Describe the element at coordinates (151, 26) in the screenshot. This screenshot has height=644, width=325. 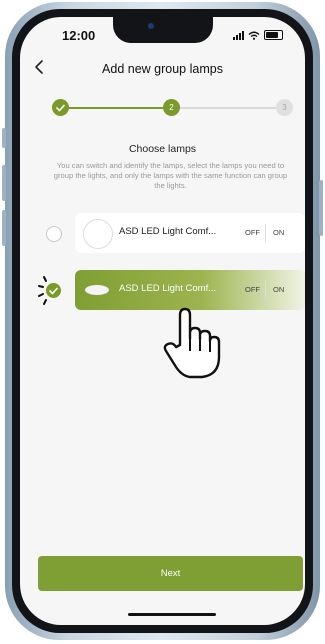
I see `camera-lens` at that location.